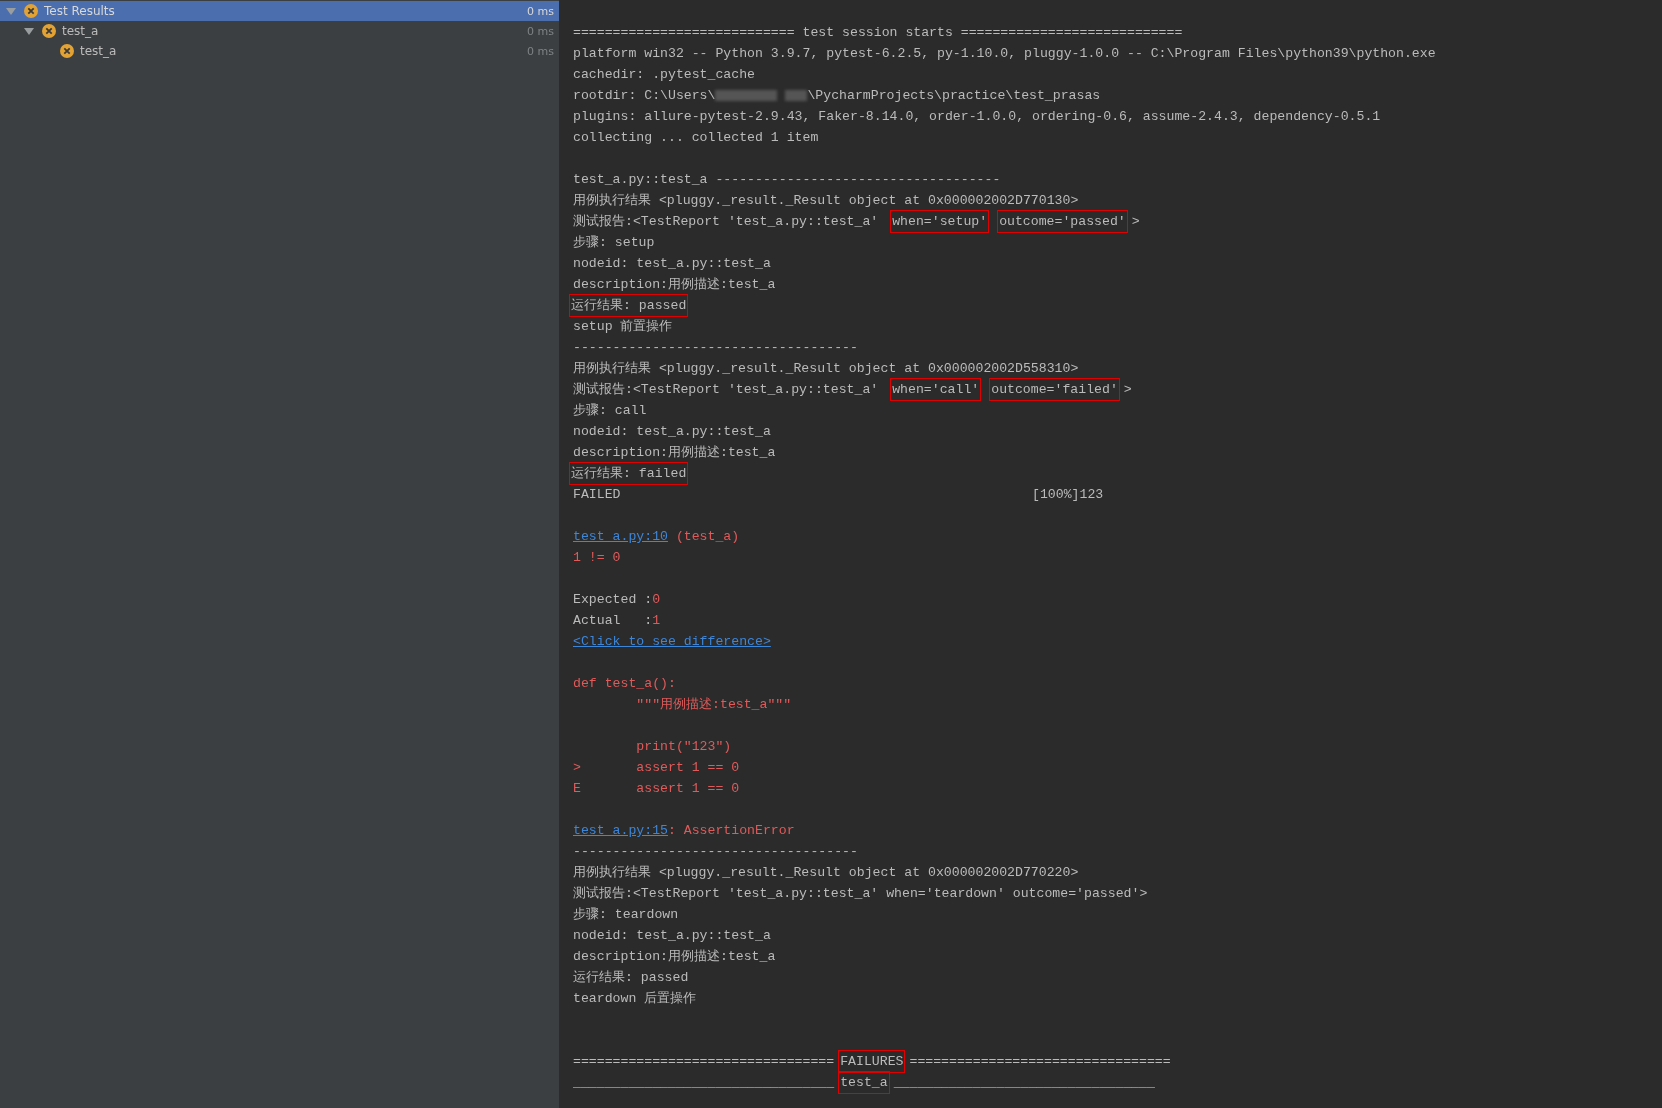 The width and height of the screenshot is (1662, 1108). I want to click on console-text: Actual :, so click(613, 620).